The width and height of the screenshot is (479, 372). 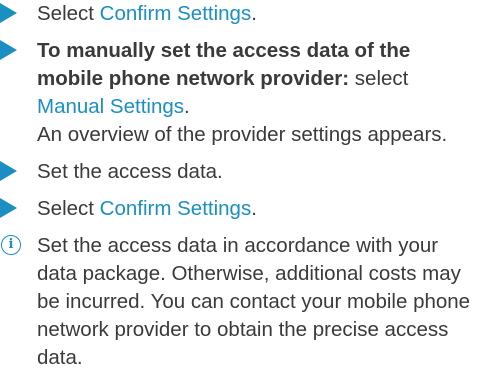 I want to click on step-text: select, so click(x=379, y=78).